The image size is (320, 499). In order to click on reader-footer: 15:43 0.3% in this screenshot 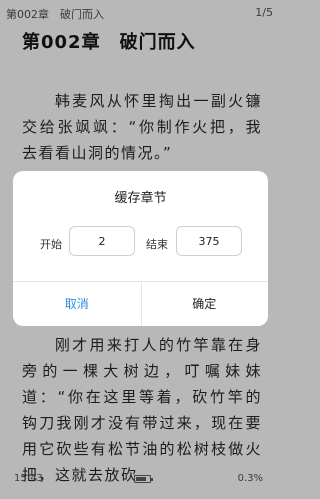, I will do `click(138, 481)`.